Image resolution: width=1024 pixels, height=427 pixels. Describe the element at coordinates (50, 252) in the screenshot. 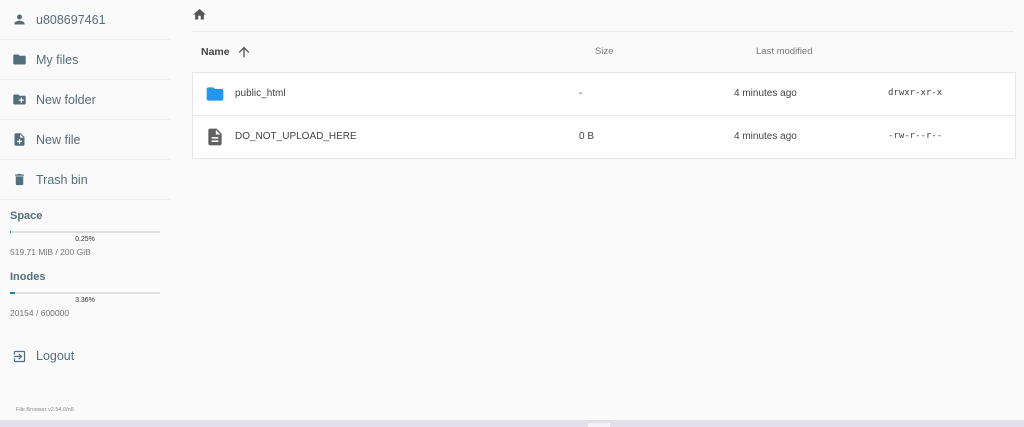

I see `space-value: 519.71 MiB / 200 GiB` at that location.